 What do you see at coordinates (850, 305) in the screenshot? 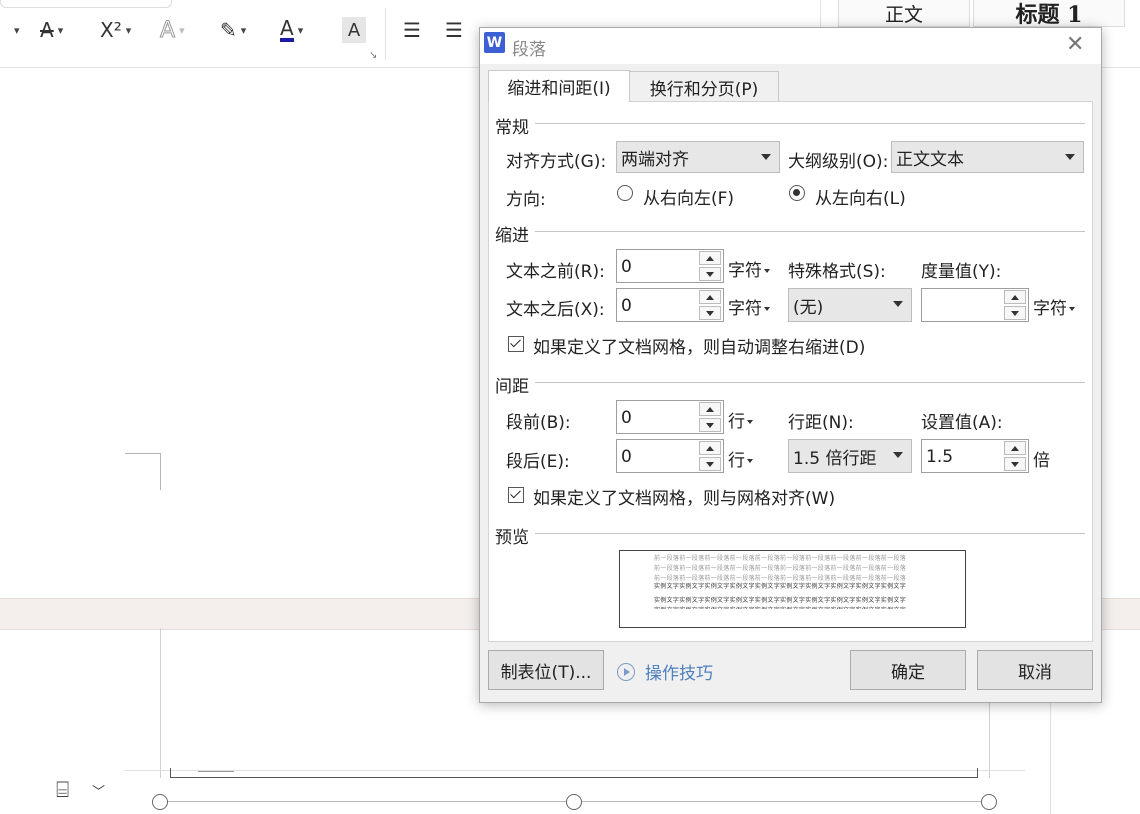
I see `special-format-select: (无)` at bounding box center [850, 305].